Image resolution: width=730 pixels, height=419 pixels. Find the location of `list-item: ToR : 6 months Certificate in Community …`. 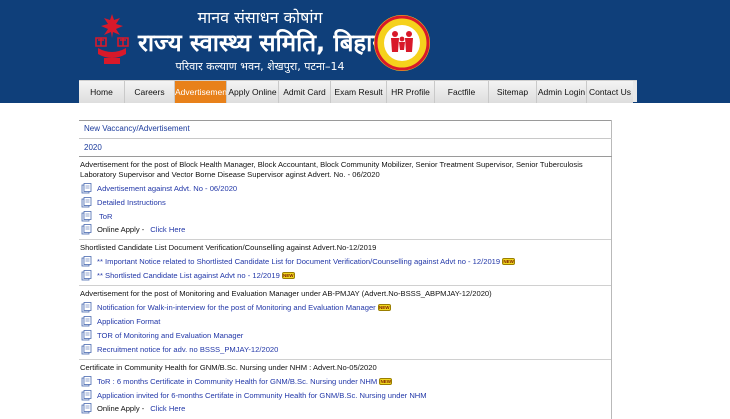

list-item: ToR : 6 months Certificate in Community … is located at coordinates (237, 381).